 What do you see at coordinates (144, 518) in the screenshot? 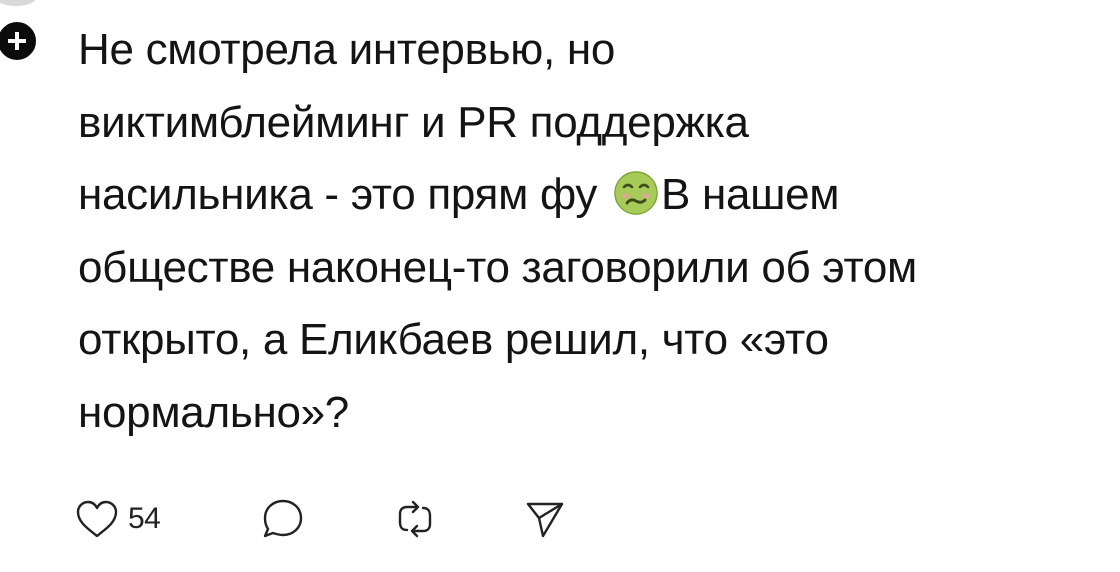
I see `like-count: 54` at bounding box center [144, 518].